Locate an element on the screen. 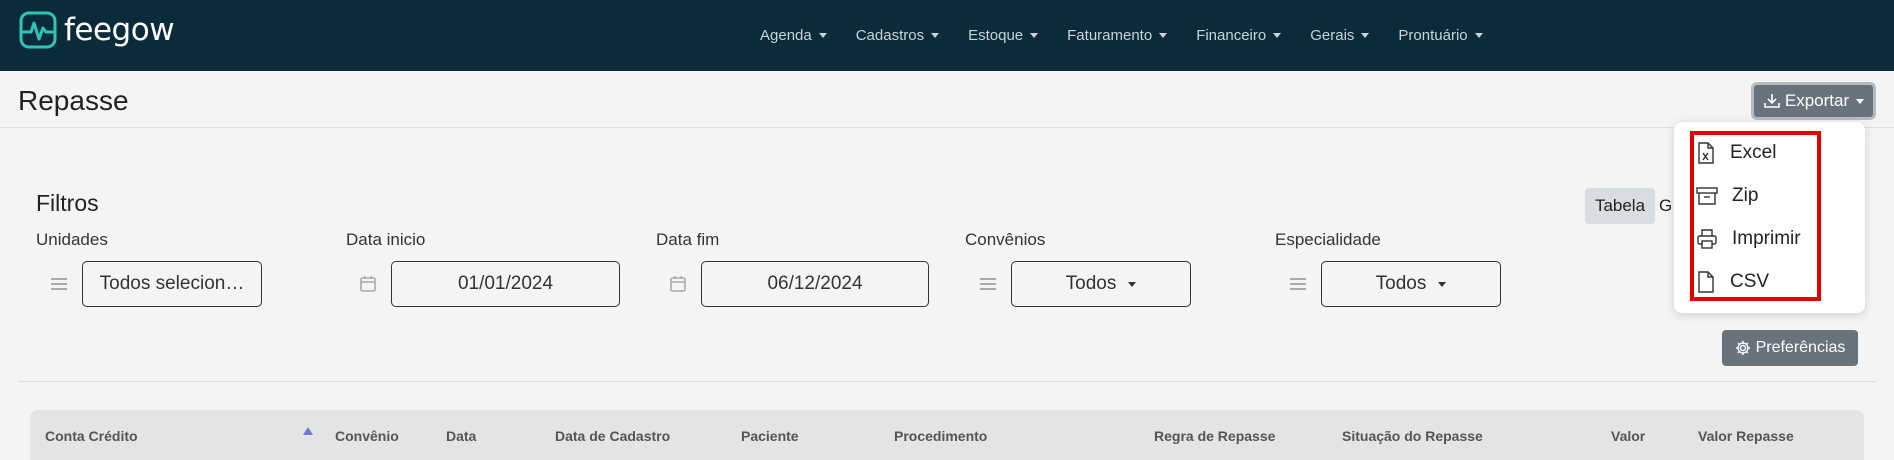 This screenshot has height=460, width=1894. nav-item-estoque: Estoque is located at coordinates (1003, 35).